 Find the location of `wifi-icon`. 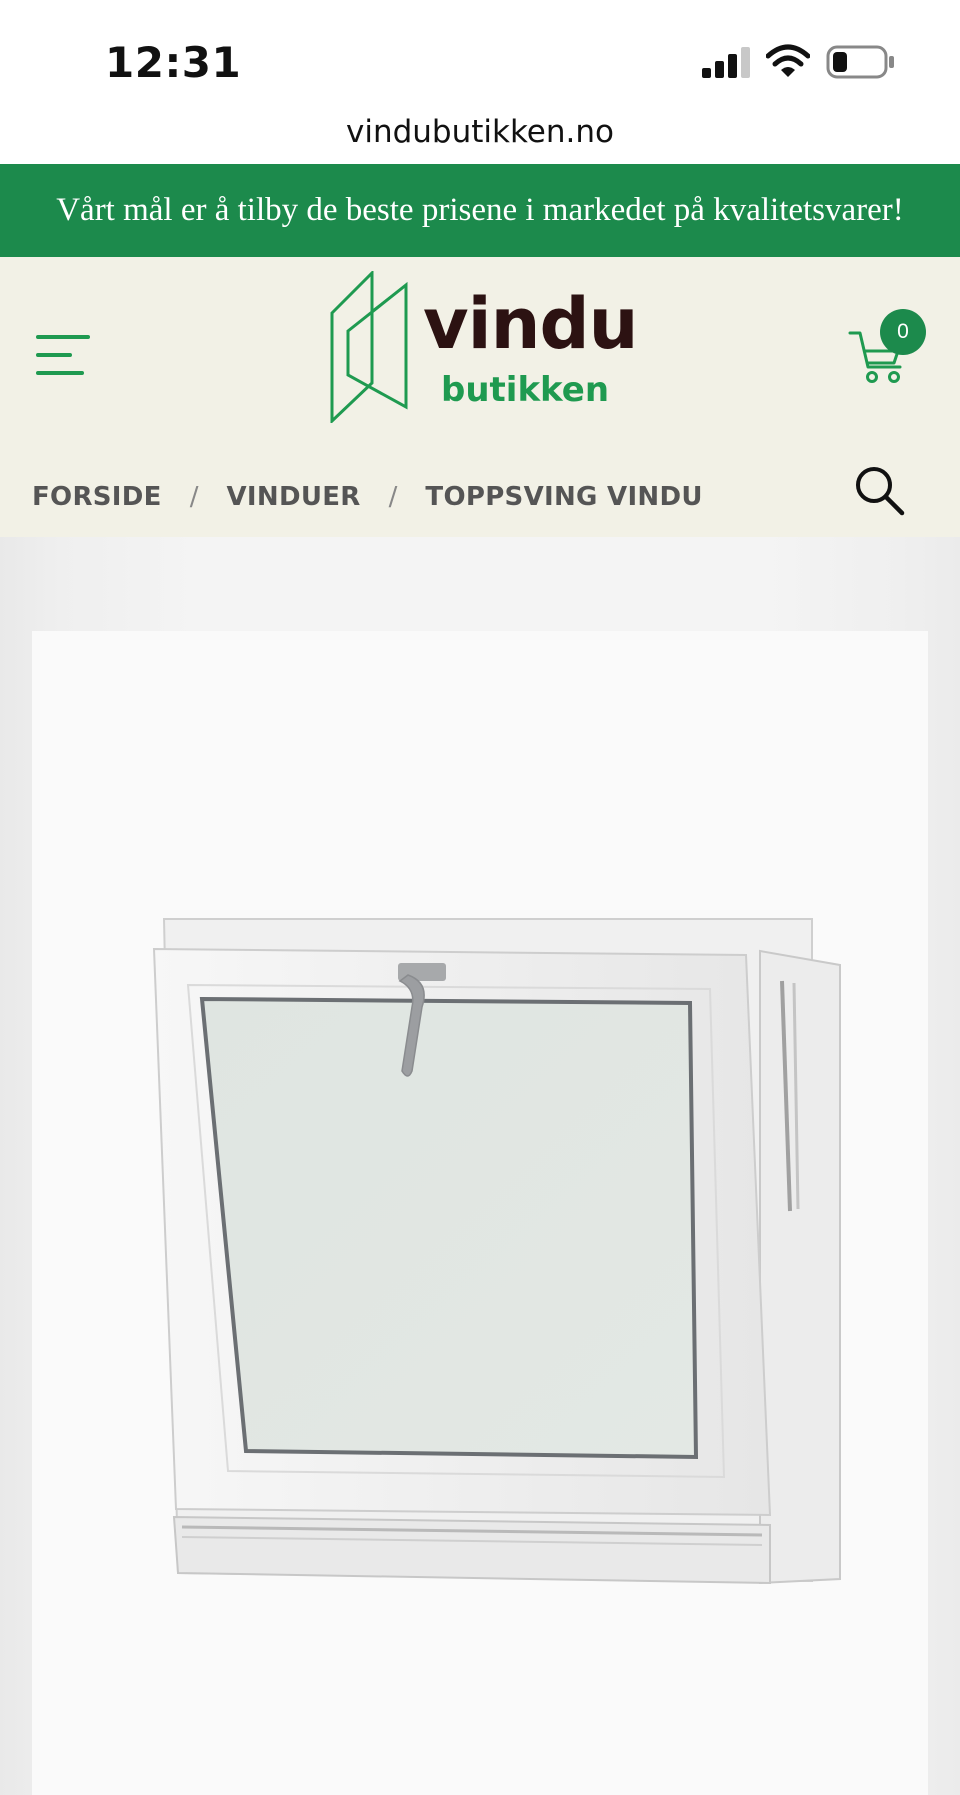

wifi-icon is located at coordinates (788, 60).